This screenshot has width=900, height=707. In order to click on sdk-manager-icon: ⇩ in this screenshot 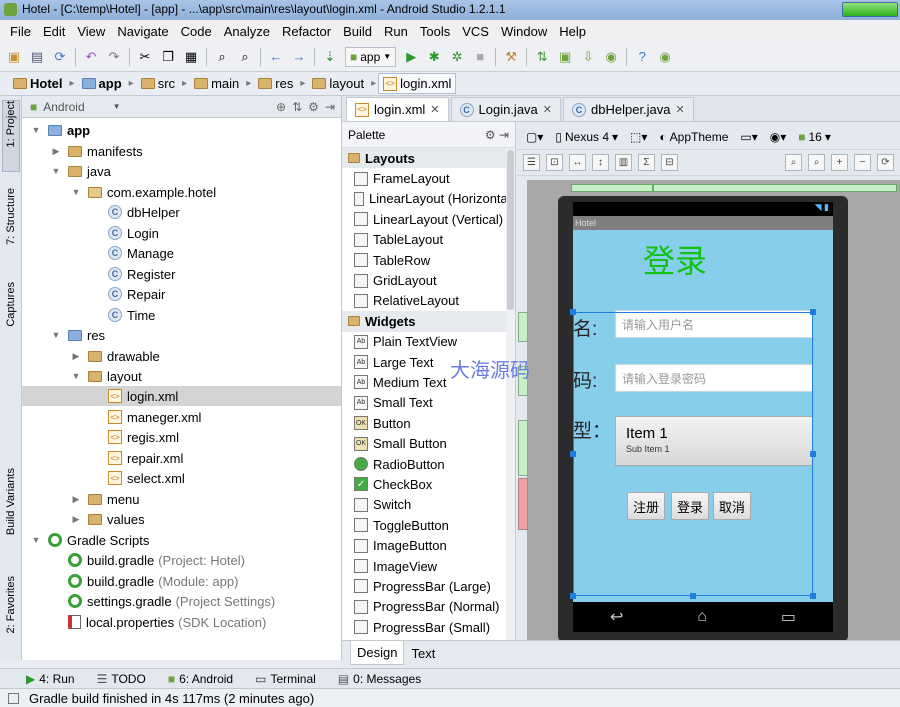, I will do `click(588, 57)`.